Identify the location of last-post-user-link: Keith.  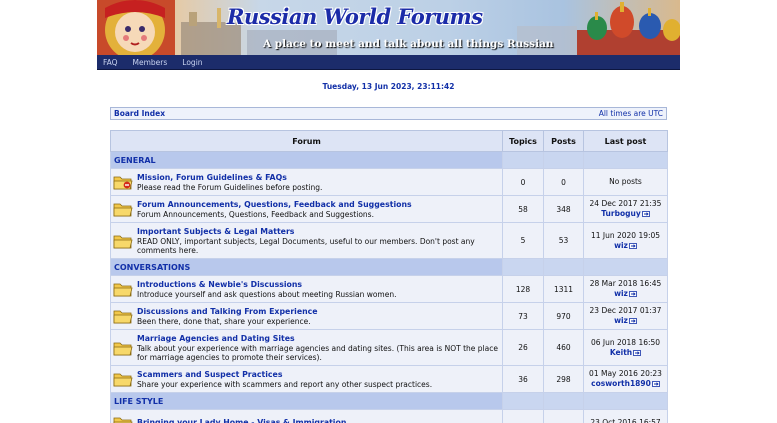
(621, 352).